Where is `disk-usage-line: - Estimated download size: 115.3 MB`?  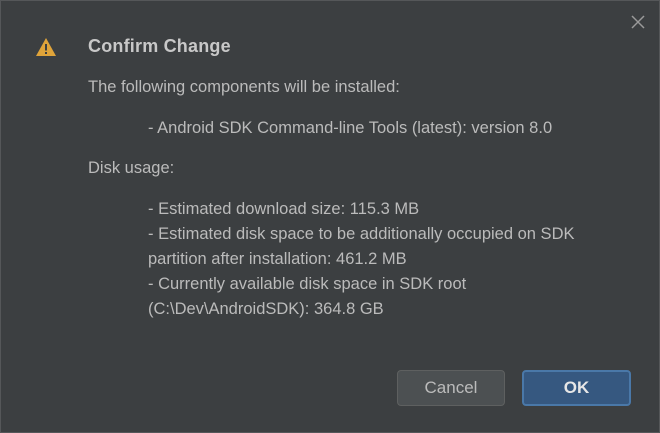 disk-usage-line: - Estimated download size: 115.3 MB is located at coordinates (284, 209).